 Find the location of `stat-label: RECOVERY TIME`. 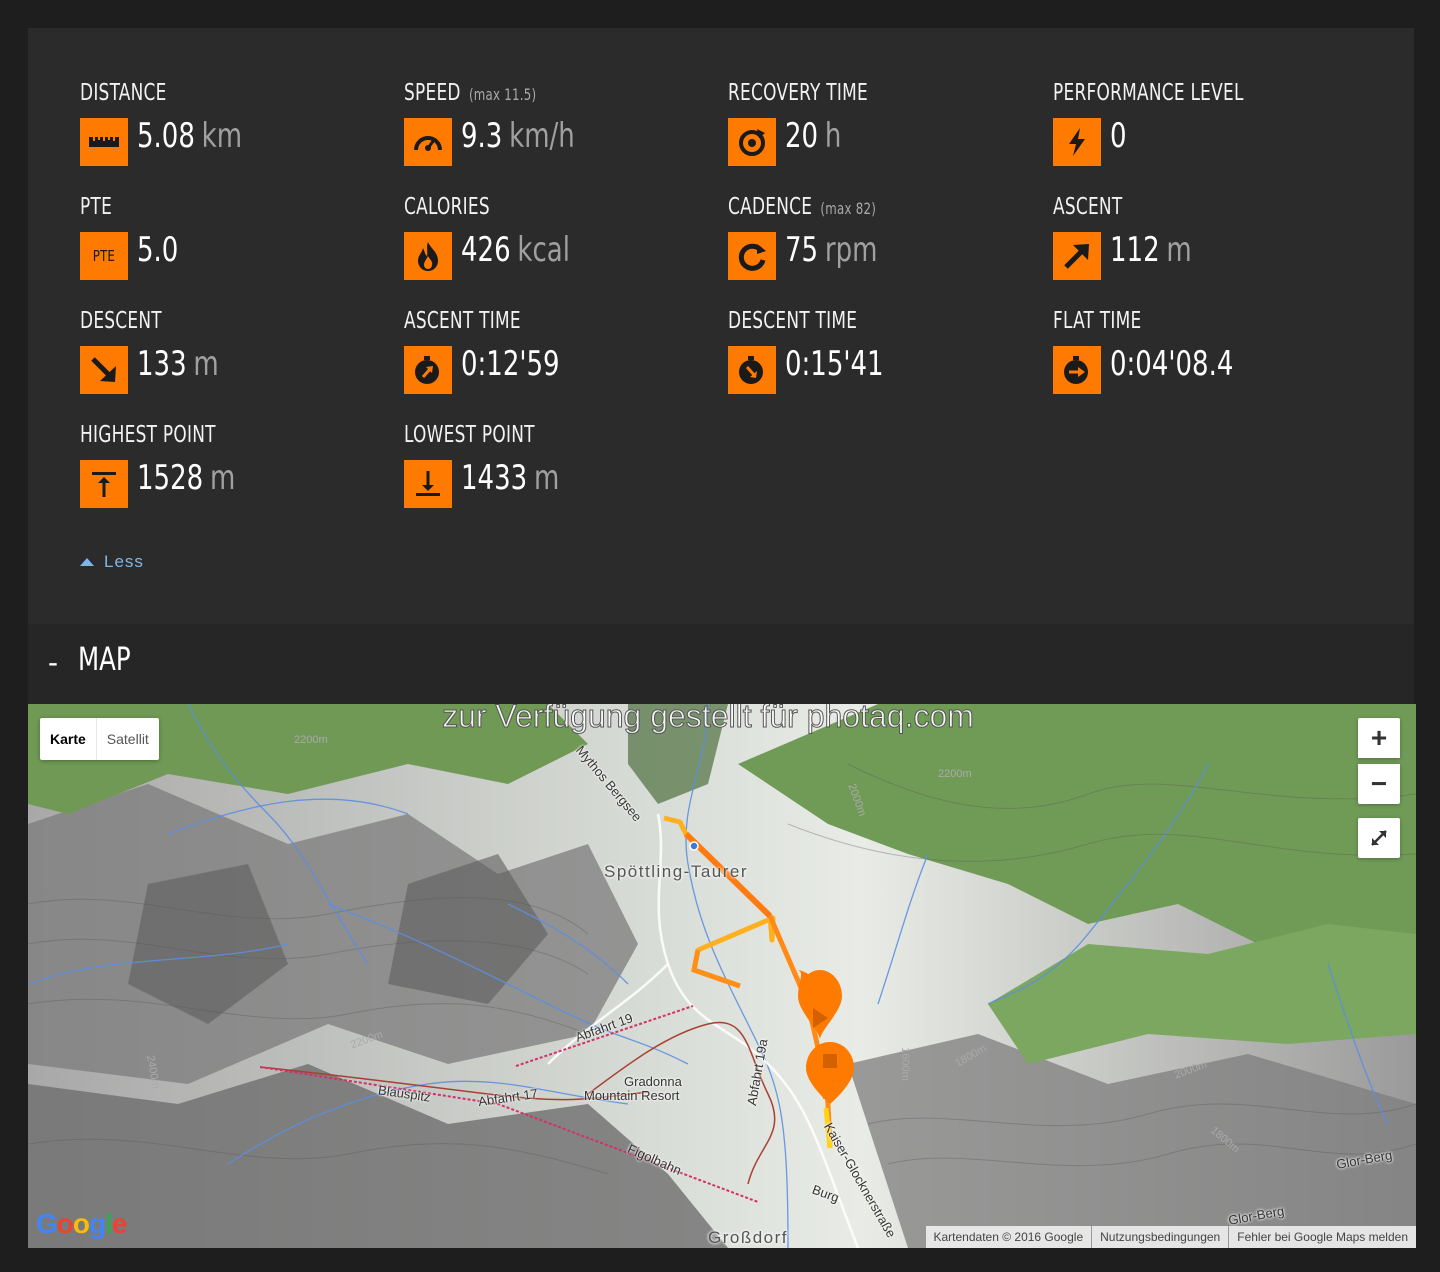

stat-label: RECOVERY TIME is located at coordinates (798, 93).